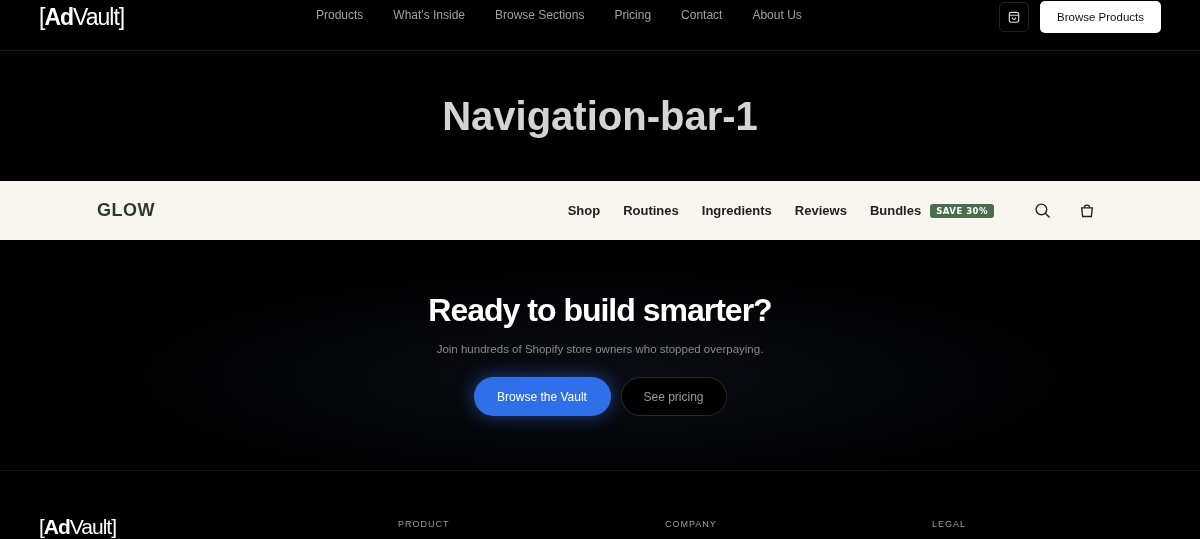 The height and width of the screenshot is (539, 1200). What do you see at coordinates (691, 524) in the screenshot?
I see `footer-heading: COMPANY` at bounding box center [691, 524].